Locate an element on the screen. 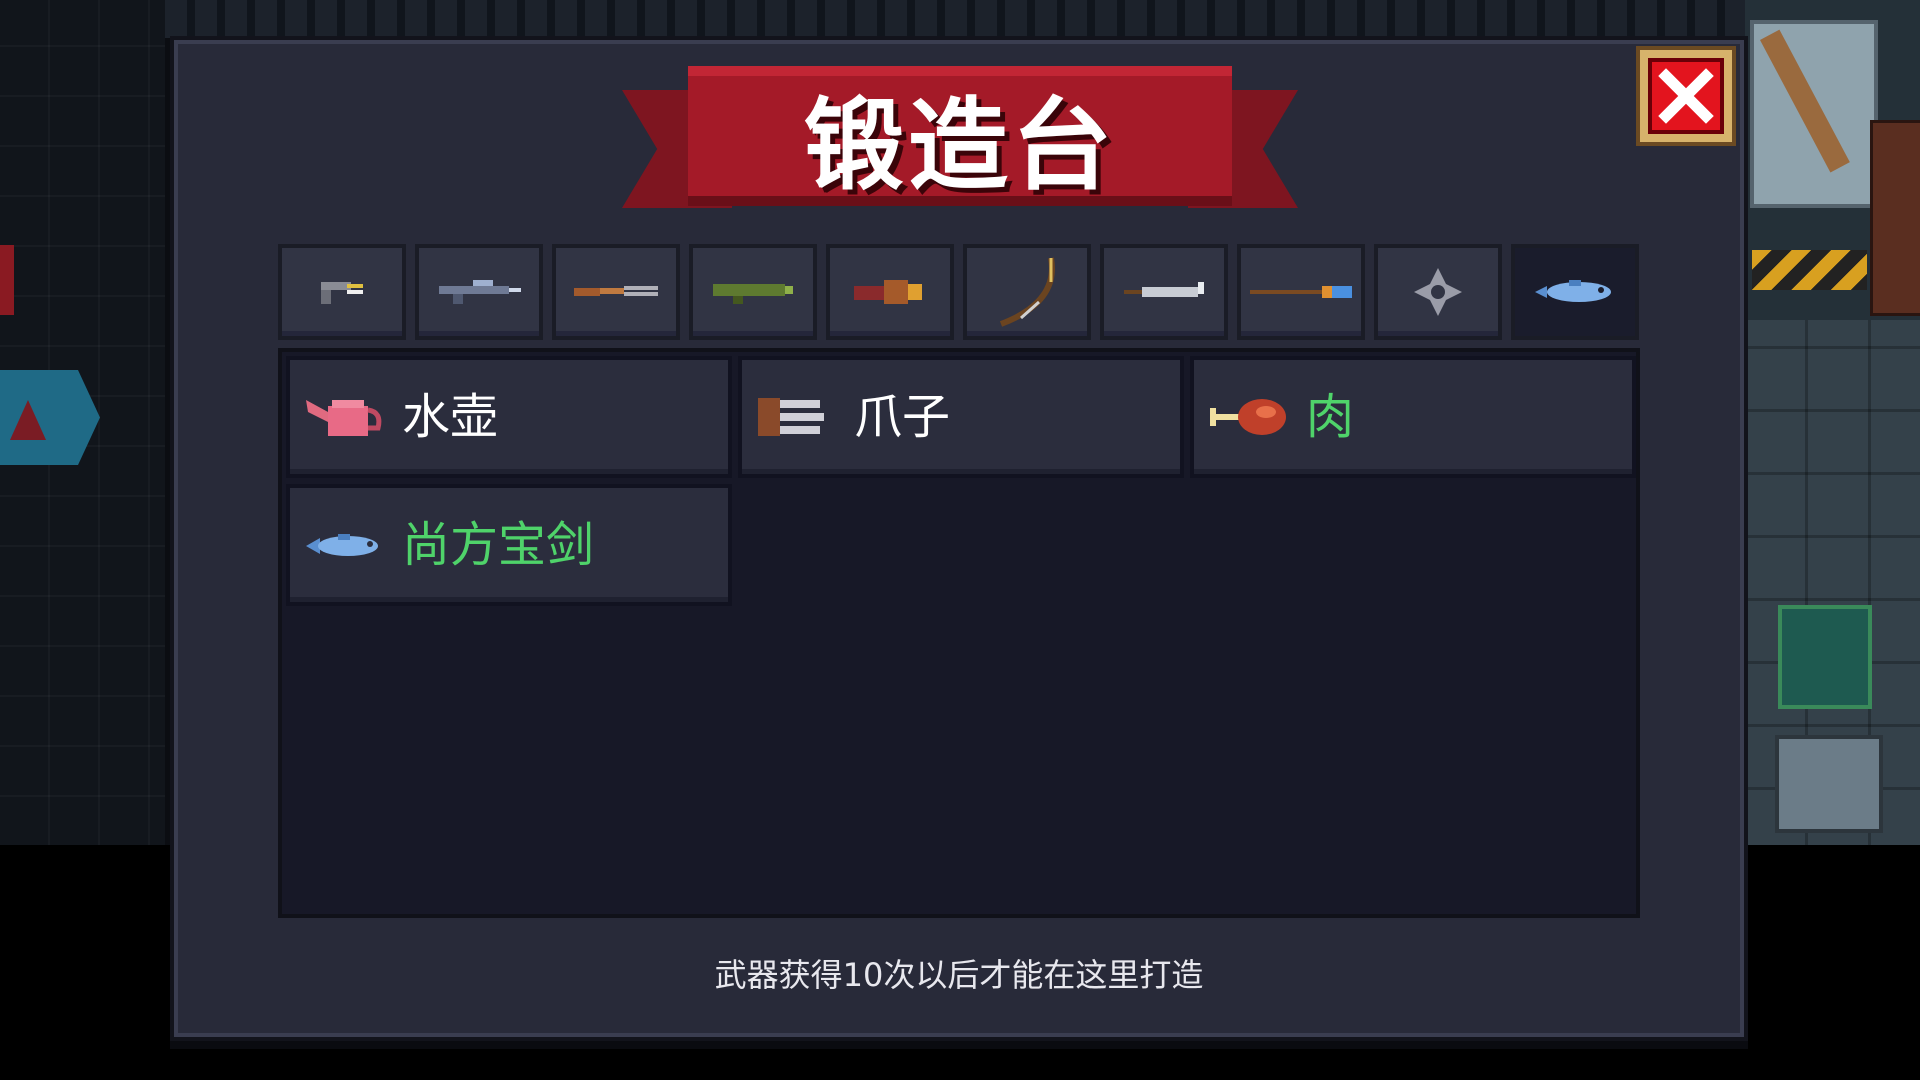 This screenshot has width=1920, height=1080. tab-shuriken is located at coordinates (1438, 292).